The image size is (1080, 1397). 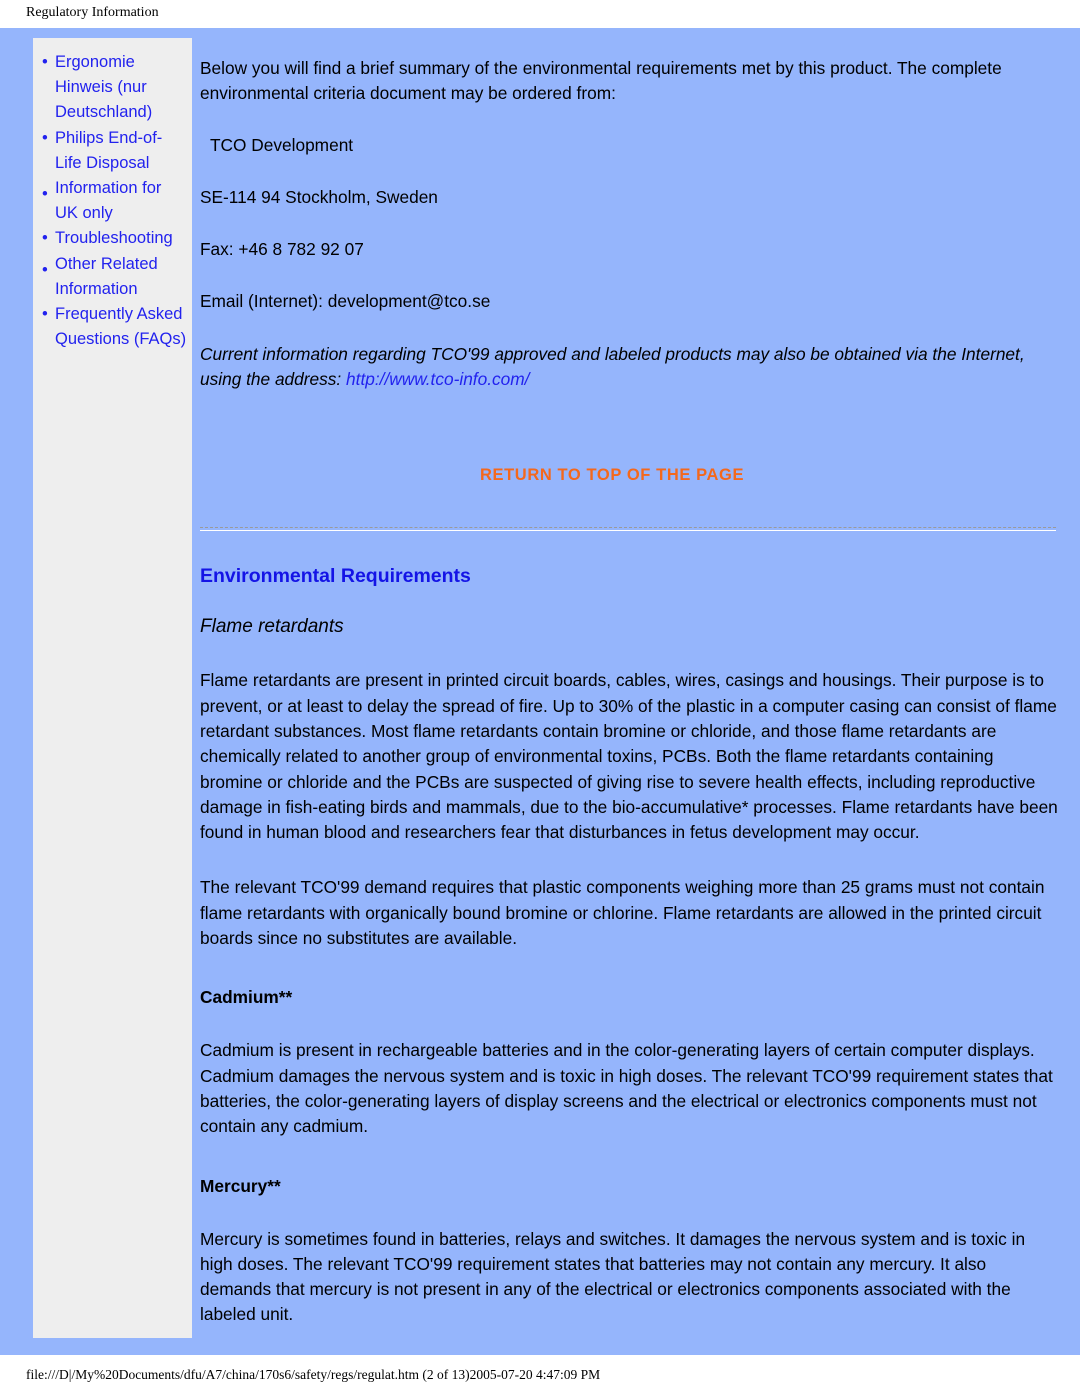 What do you see at coordinates (628, 529) in the screenshot?
I see `section-divider` at bounding box center [628, 529].